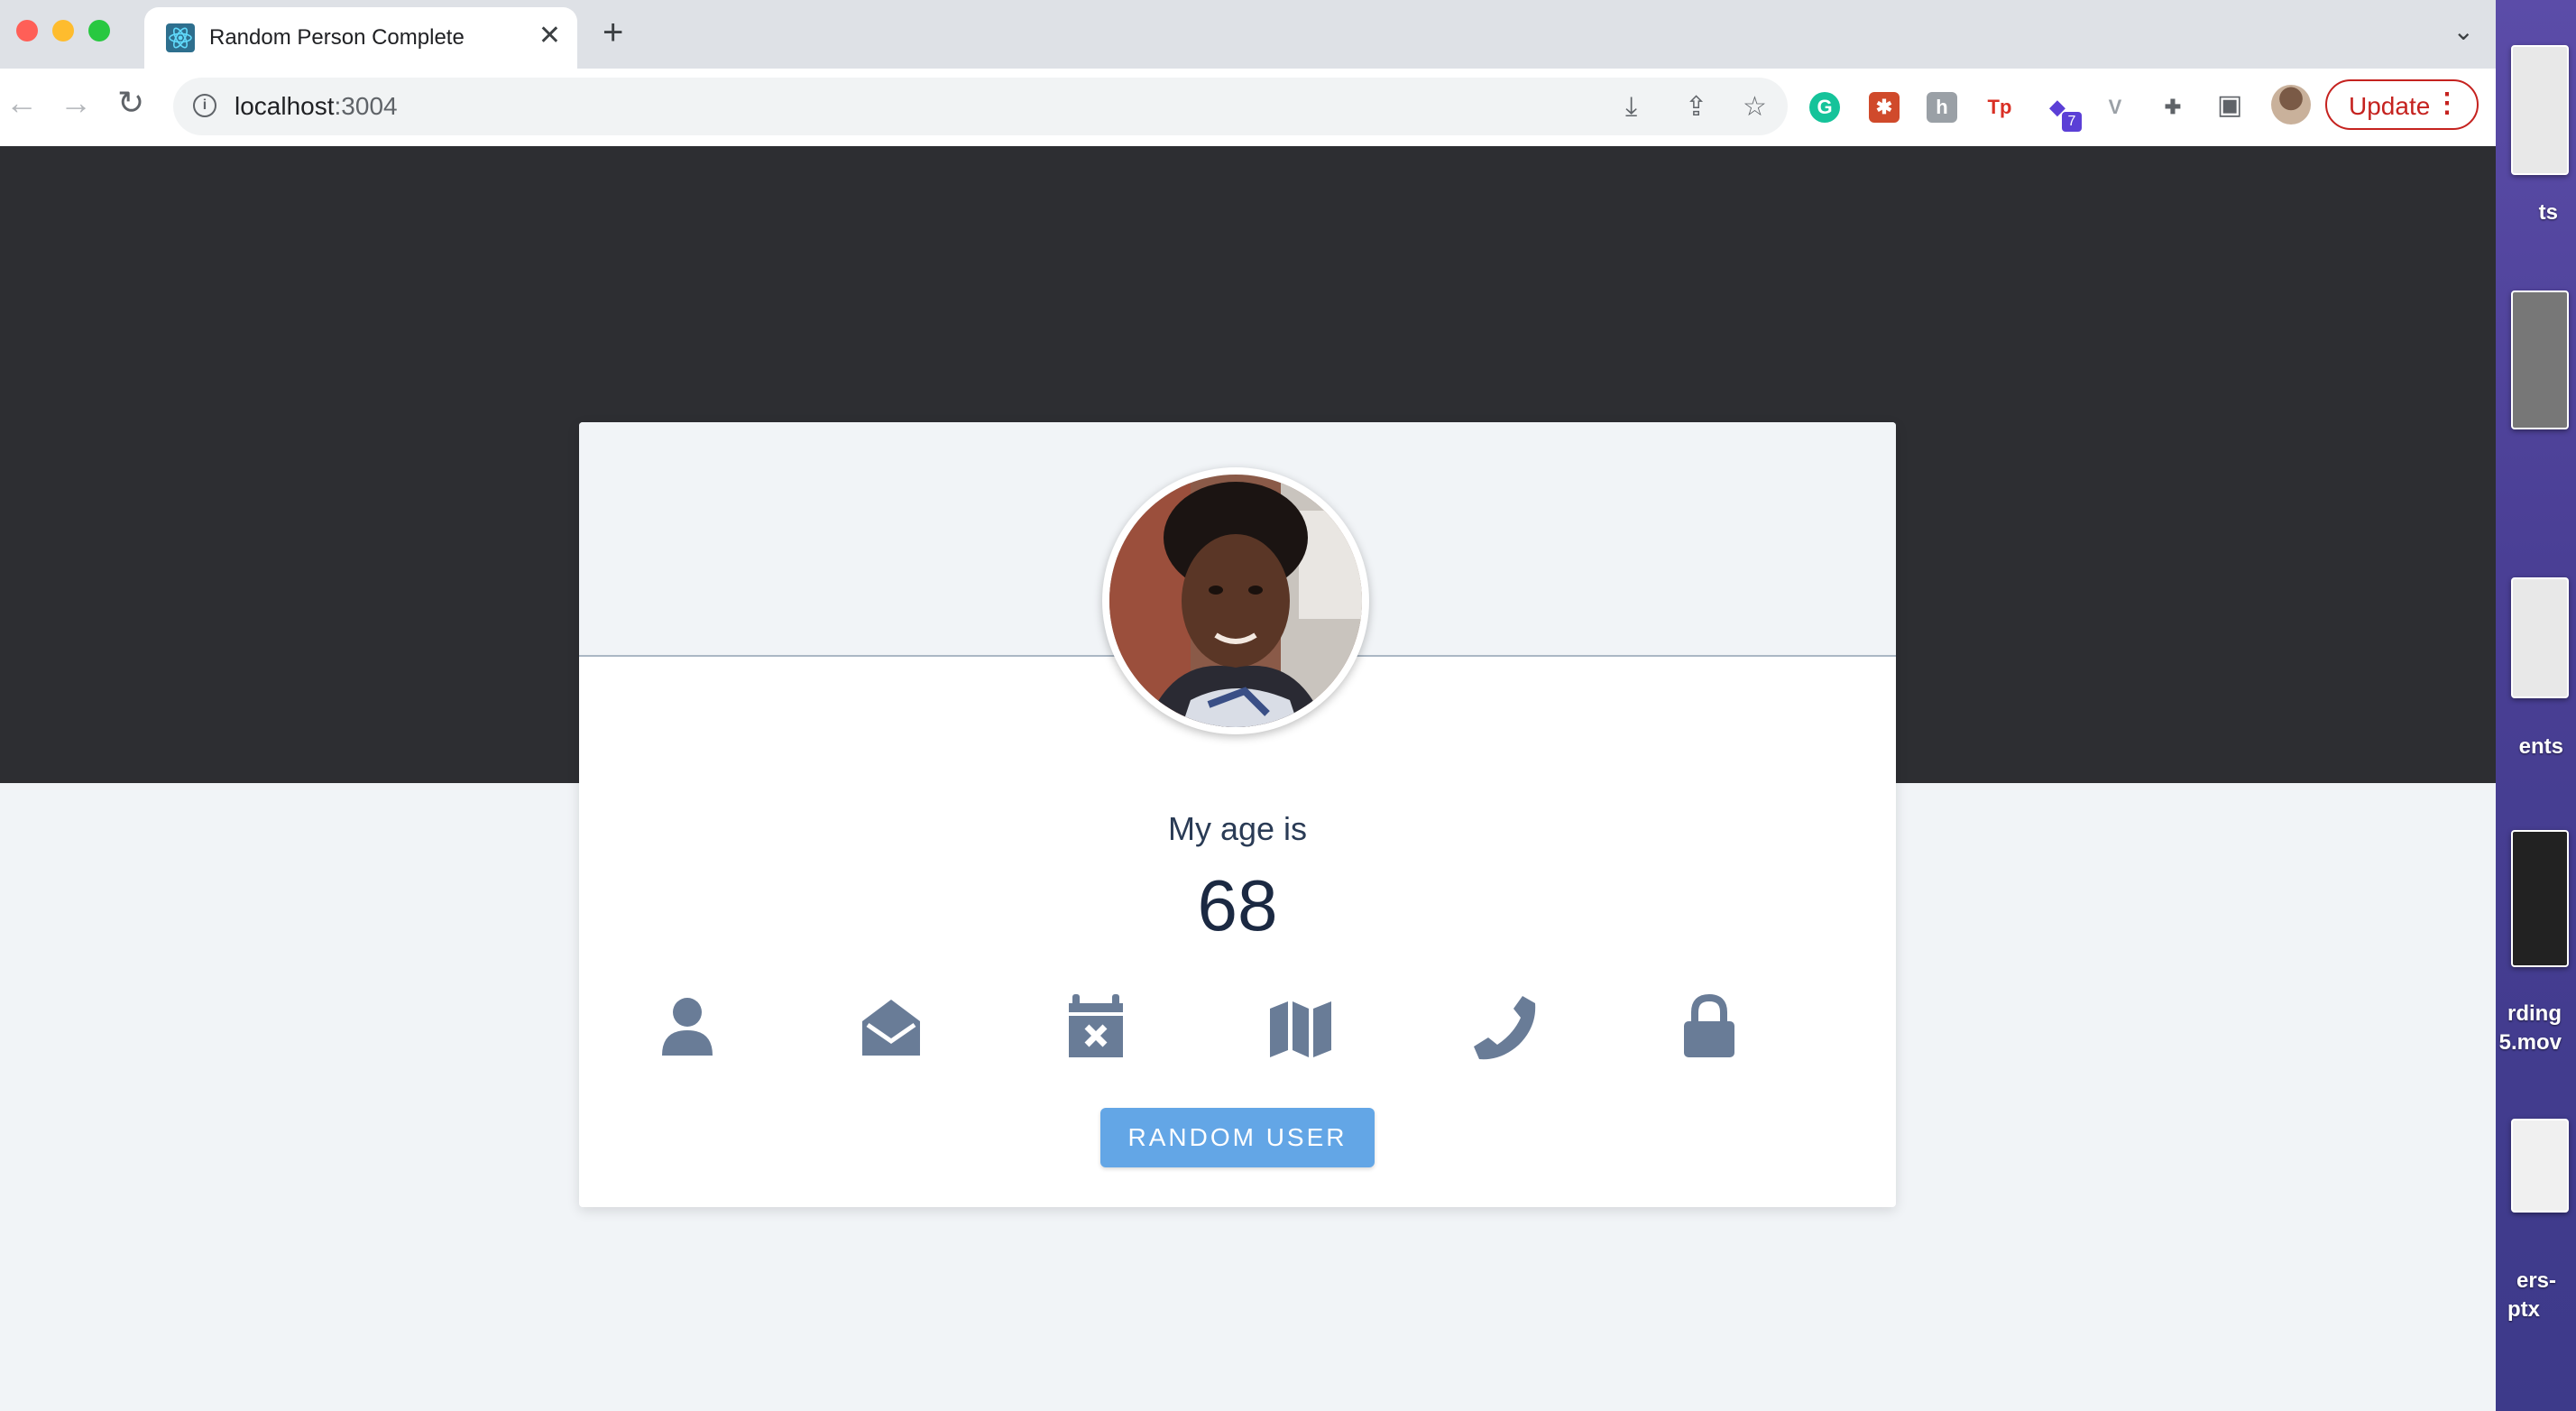  I want to click on desktop-item-label-5: ers-, so click(2536, 1280).